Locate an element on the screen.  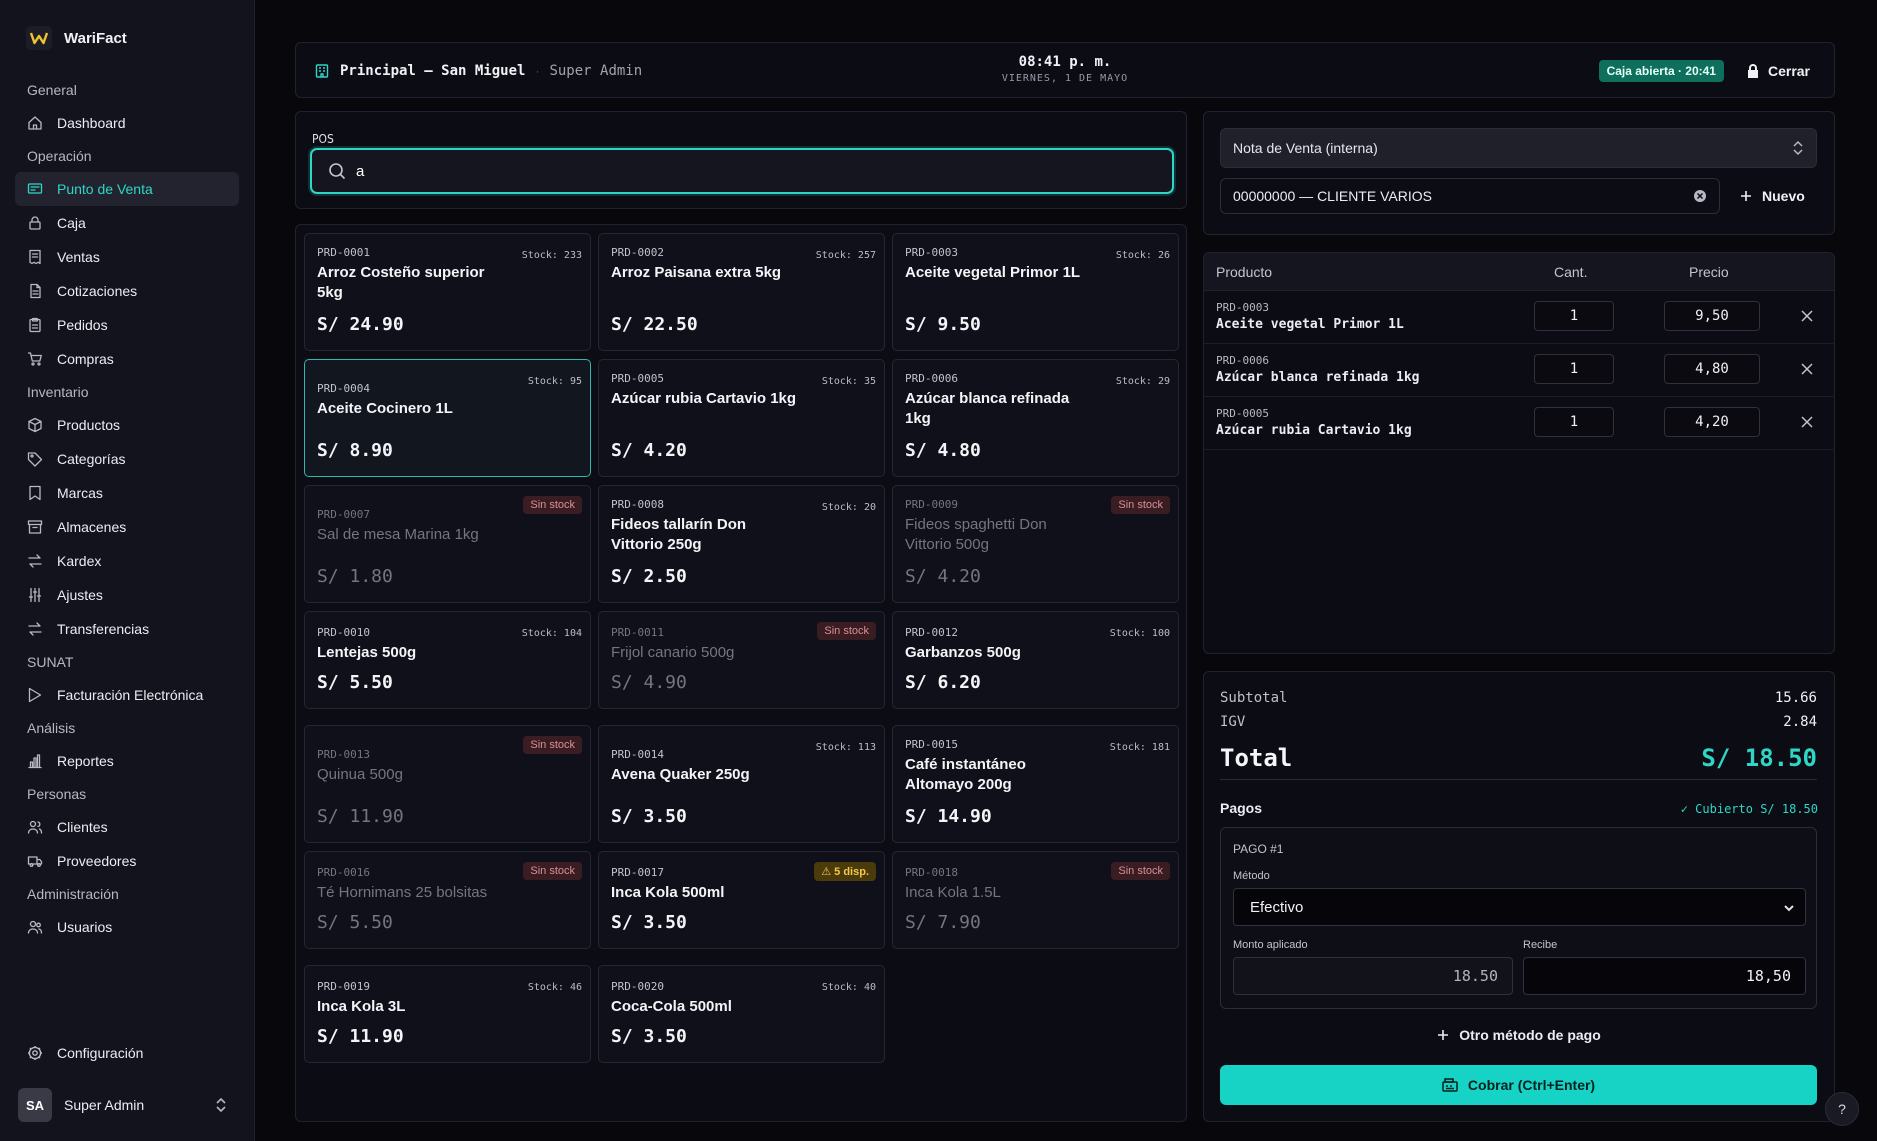
client-field: 00000000 — CLIENTE VARIOS is located at coordinates (1470, 196).